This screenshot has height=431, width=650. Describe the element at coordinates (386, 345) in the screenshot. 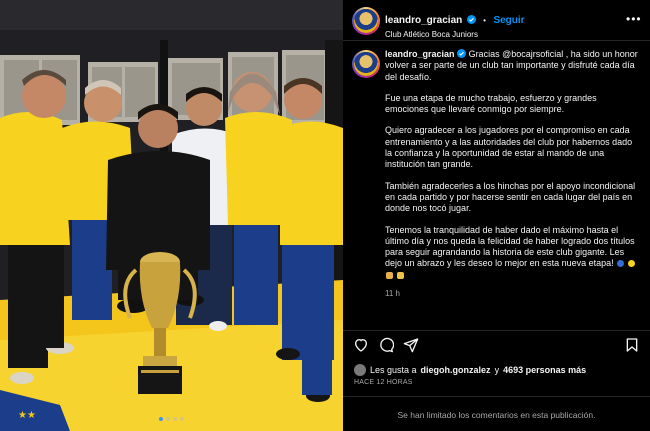

I see `comment-icon` at that location.